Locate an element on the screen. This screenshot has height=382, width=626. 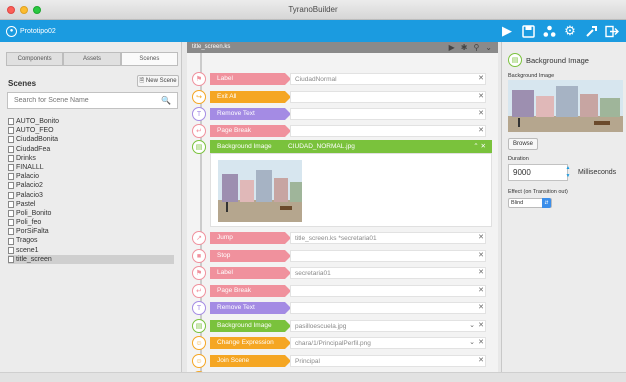
component-row: ▤ Background Image pasilloescuela.jpg ⌄ ✕ is located at coordinates (339, 326).